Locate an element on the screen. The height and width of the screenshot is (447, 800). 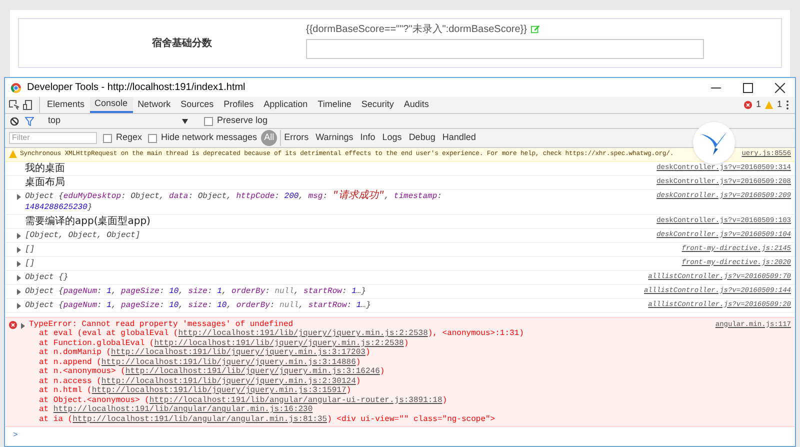
object-preview: [Object, Object, Object] is located at coordinates (82, 235).